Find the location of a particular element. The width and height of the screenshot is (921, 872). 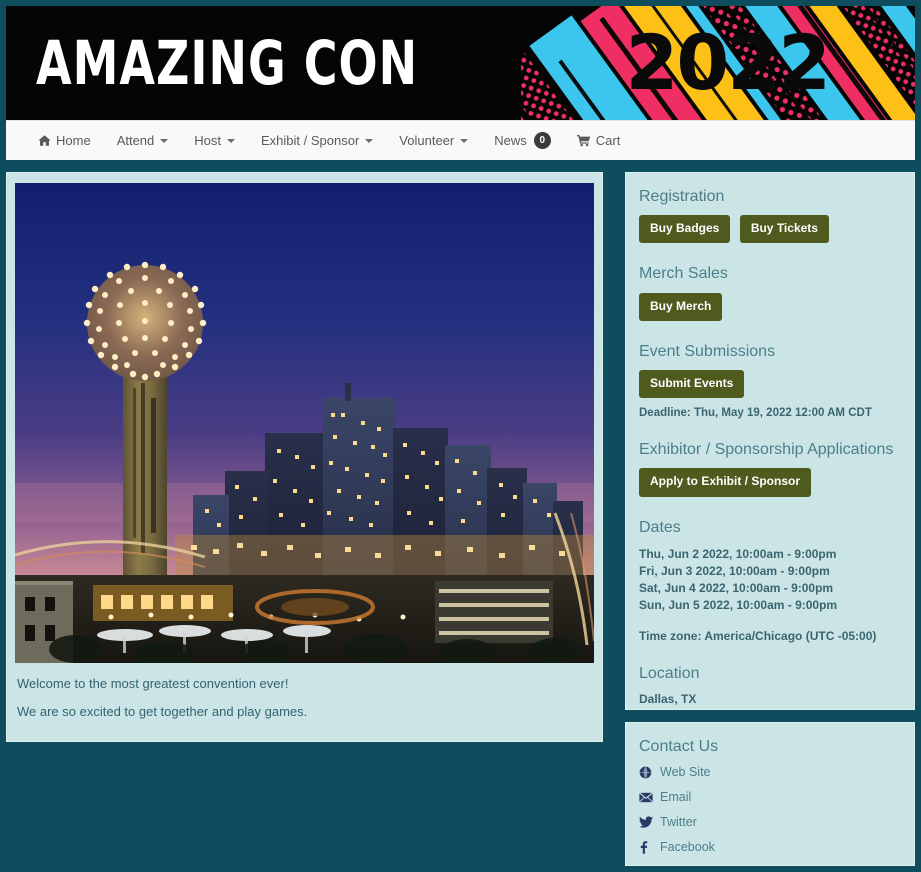

facebook-icon is located at coordinates (646, 847).